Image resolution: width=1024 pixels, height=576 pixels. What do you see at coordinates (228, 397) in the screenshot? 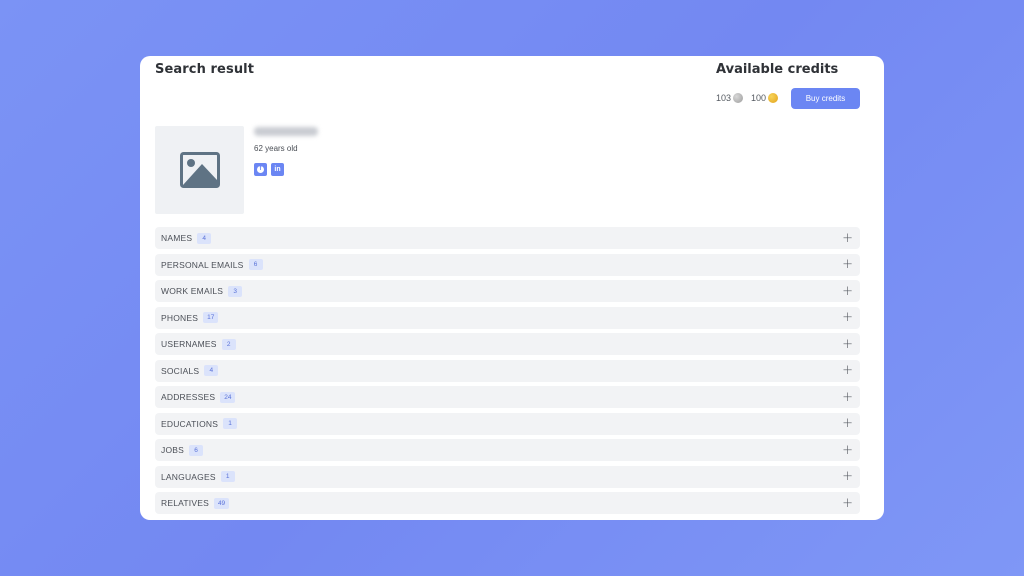
I see `count-badge: 24` at bounding box center [228, 397].